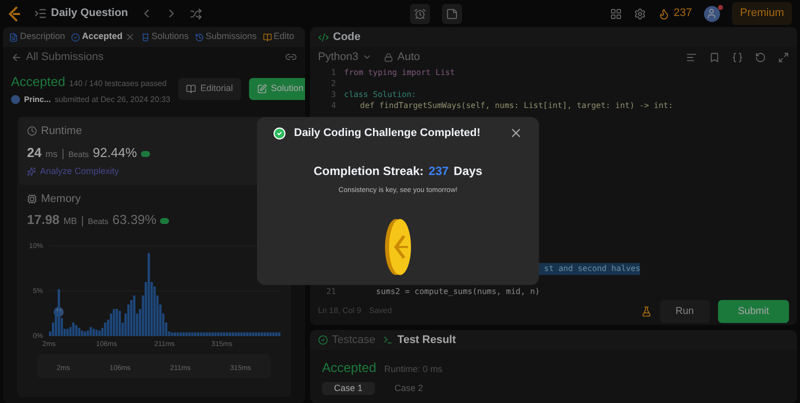 The height and width of the screenshot is (403, 800). What do you see at coordinates (646, 311) in the screenshot?
I see `debug-icon` at bounding box center [646, 311].